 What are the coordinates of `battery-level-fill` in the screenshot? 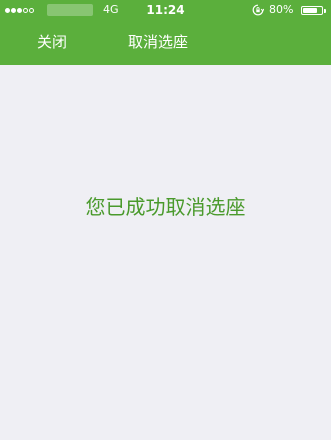 It's located at (310, 10).